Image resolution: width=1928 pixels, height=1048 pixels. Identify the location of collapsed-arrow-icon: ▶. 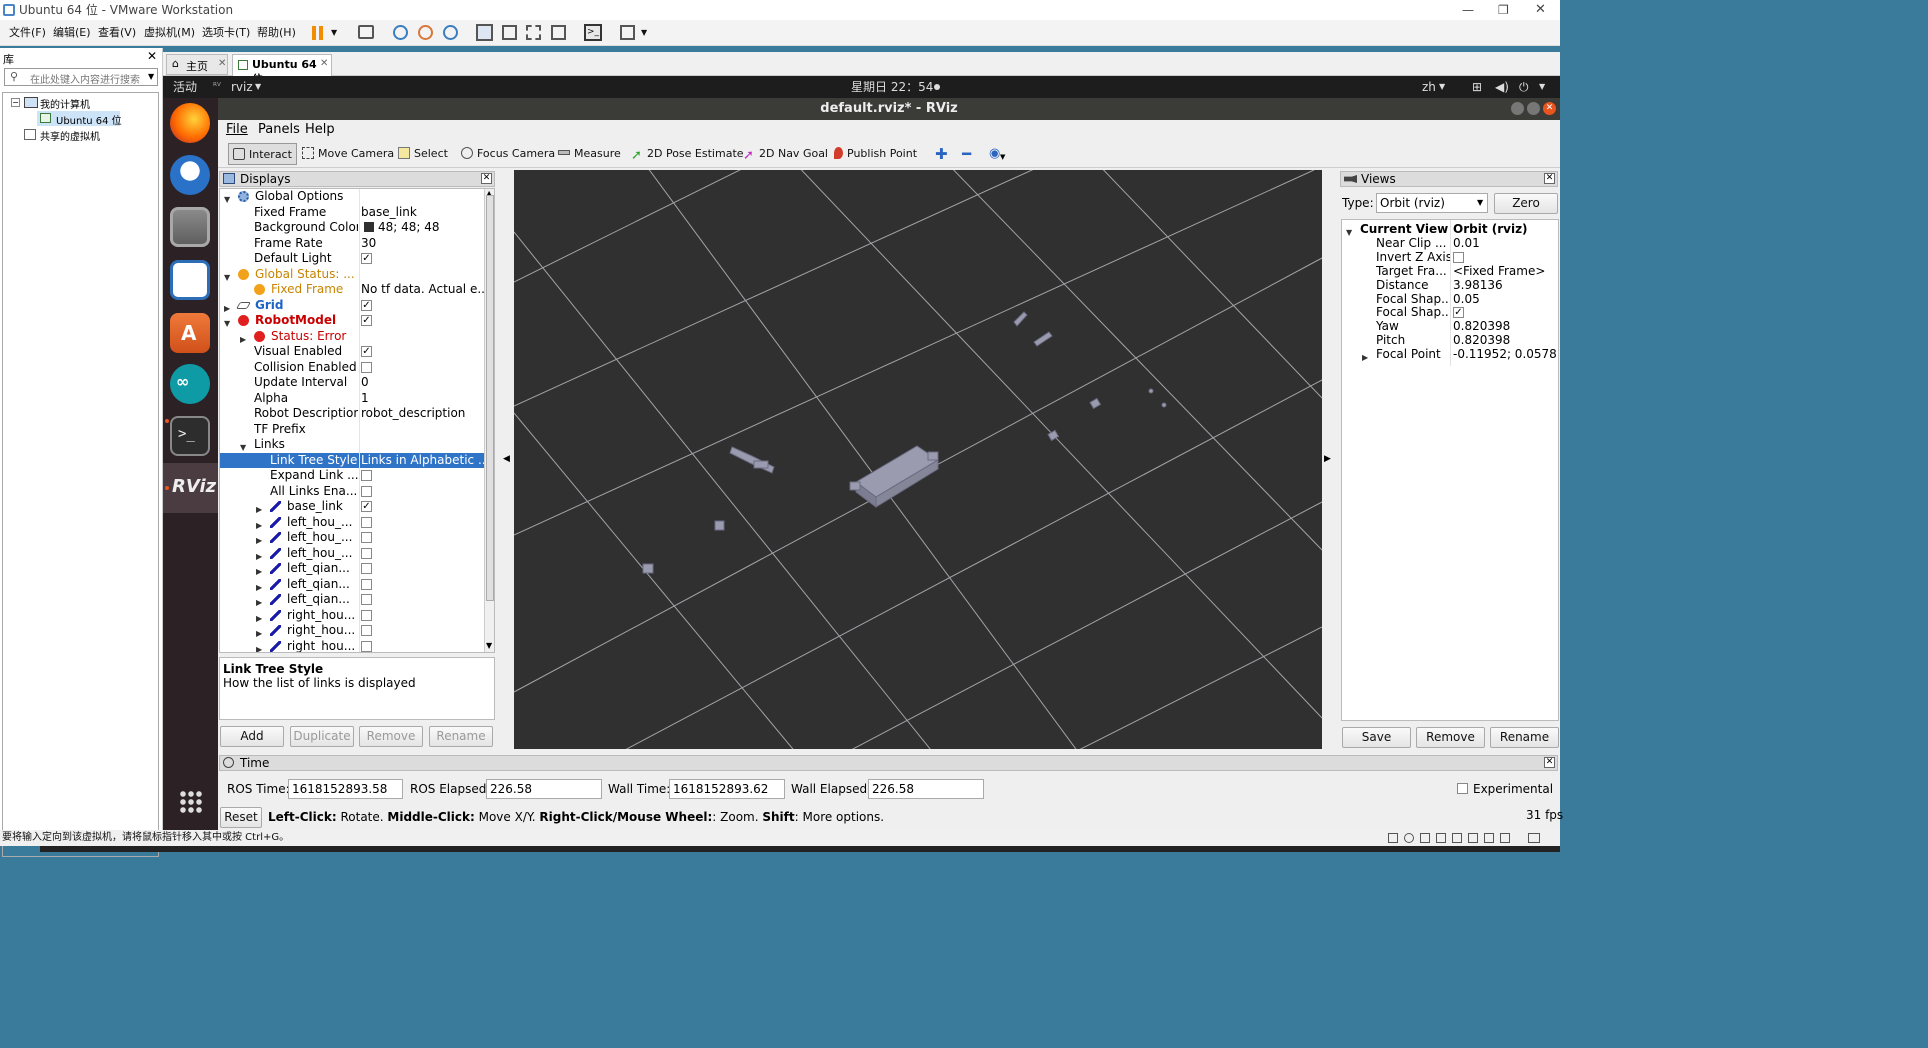
(1365, 357).